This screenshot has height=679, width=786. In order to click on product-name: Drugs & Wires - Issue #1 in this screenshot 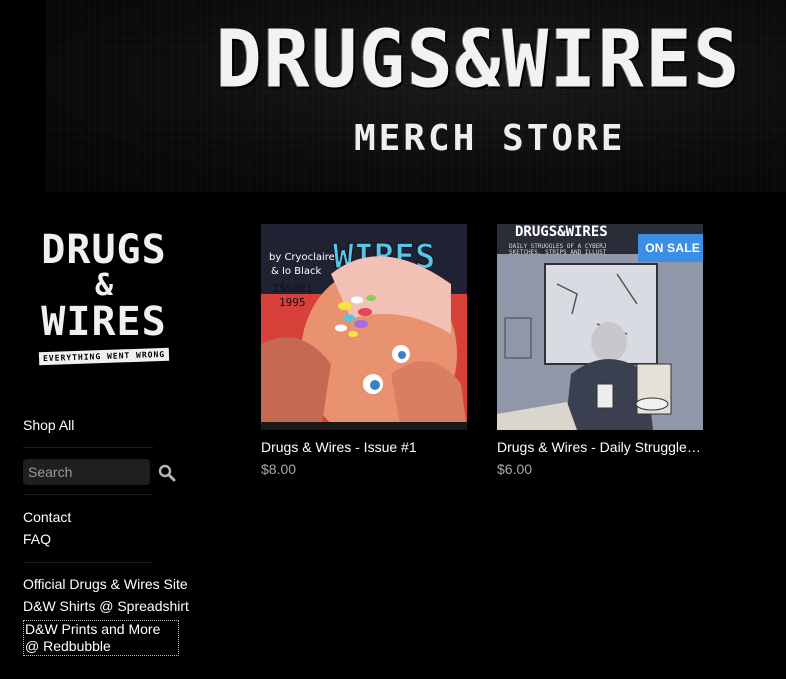, I will do `click(364, 447)`.